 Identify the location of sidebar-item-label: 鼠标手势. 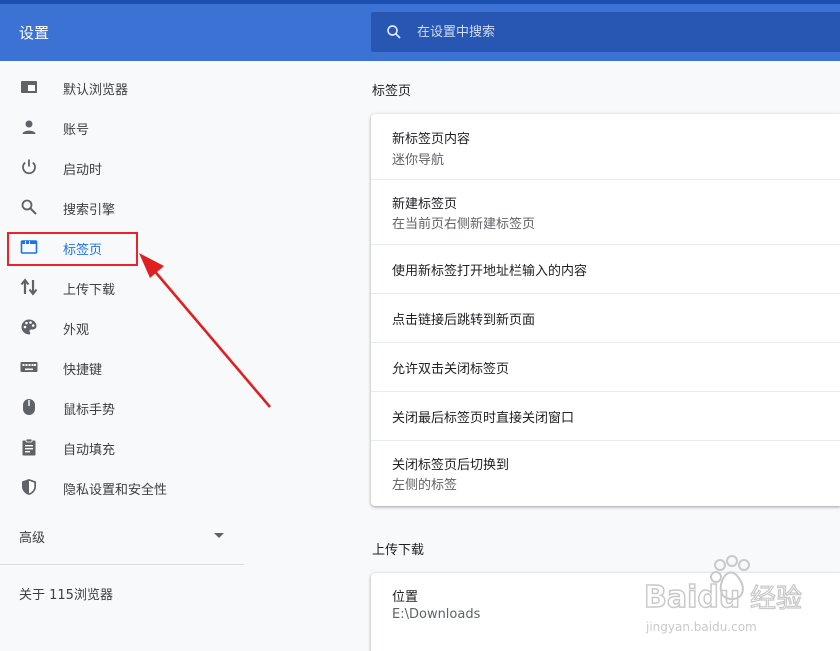
(89, 410).